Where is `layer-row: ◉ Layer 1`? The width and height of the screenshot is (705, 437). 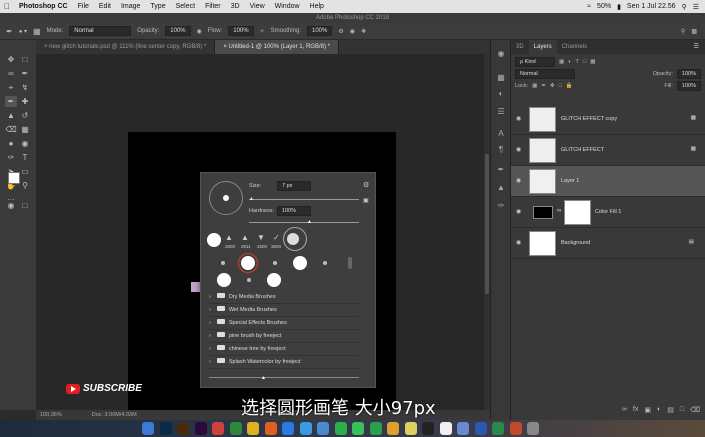 layer-row: ◉ Layer 1 is located at coordinates (608, 181).